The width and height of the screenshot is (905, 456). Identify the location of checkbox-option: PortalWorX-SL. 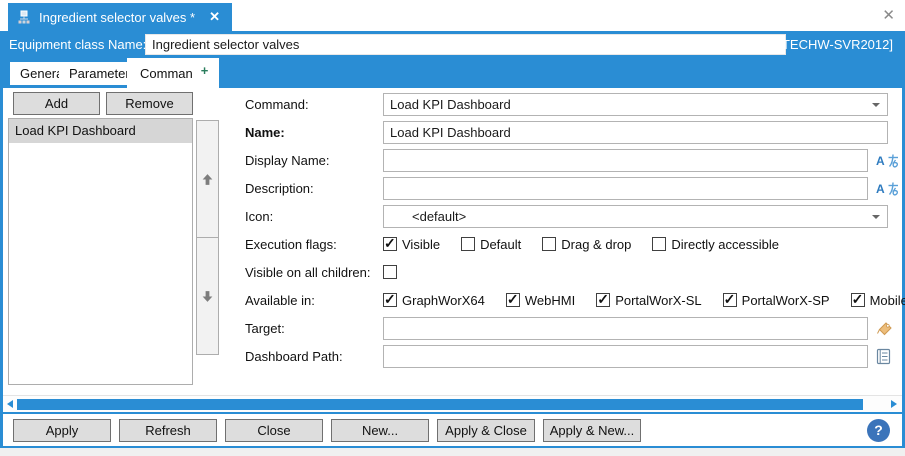
(649, 299).